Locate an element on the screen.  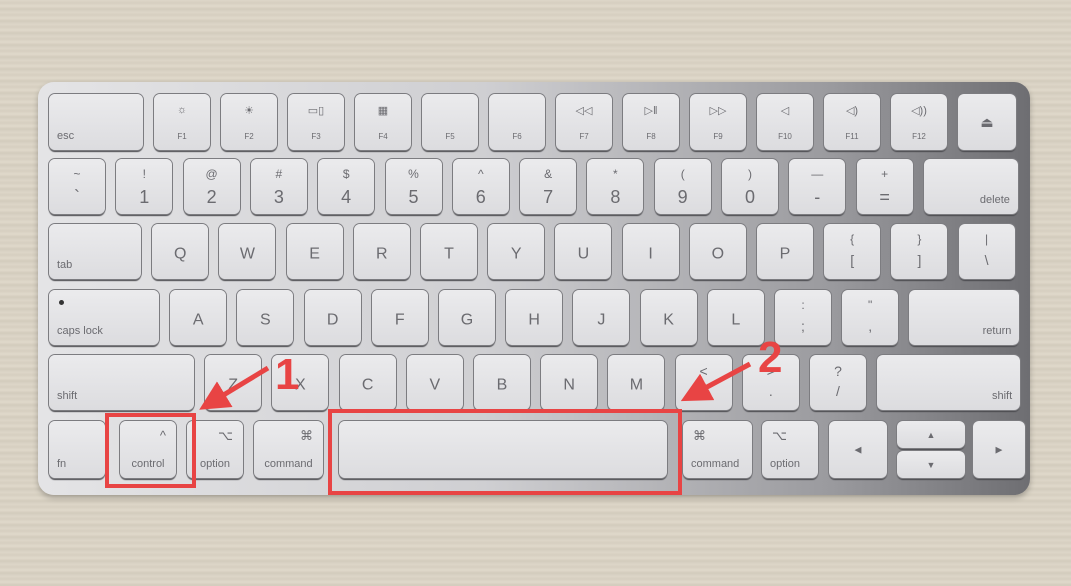
annotation-number-2: 2 is located at coordinates (770, 357).